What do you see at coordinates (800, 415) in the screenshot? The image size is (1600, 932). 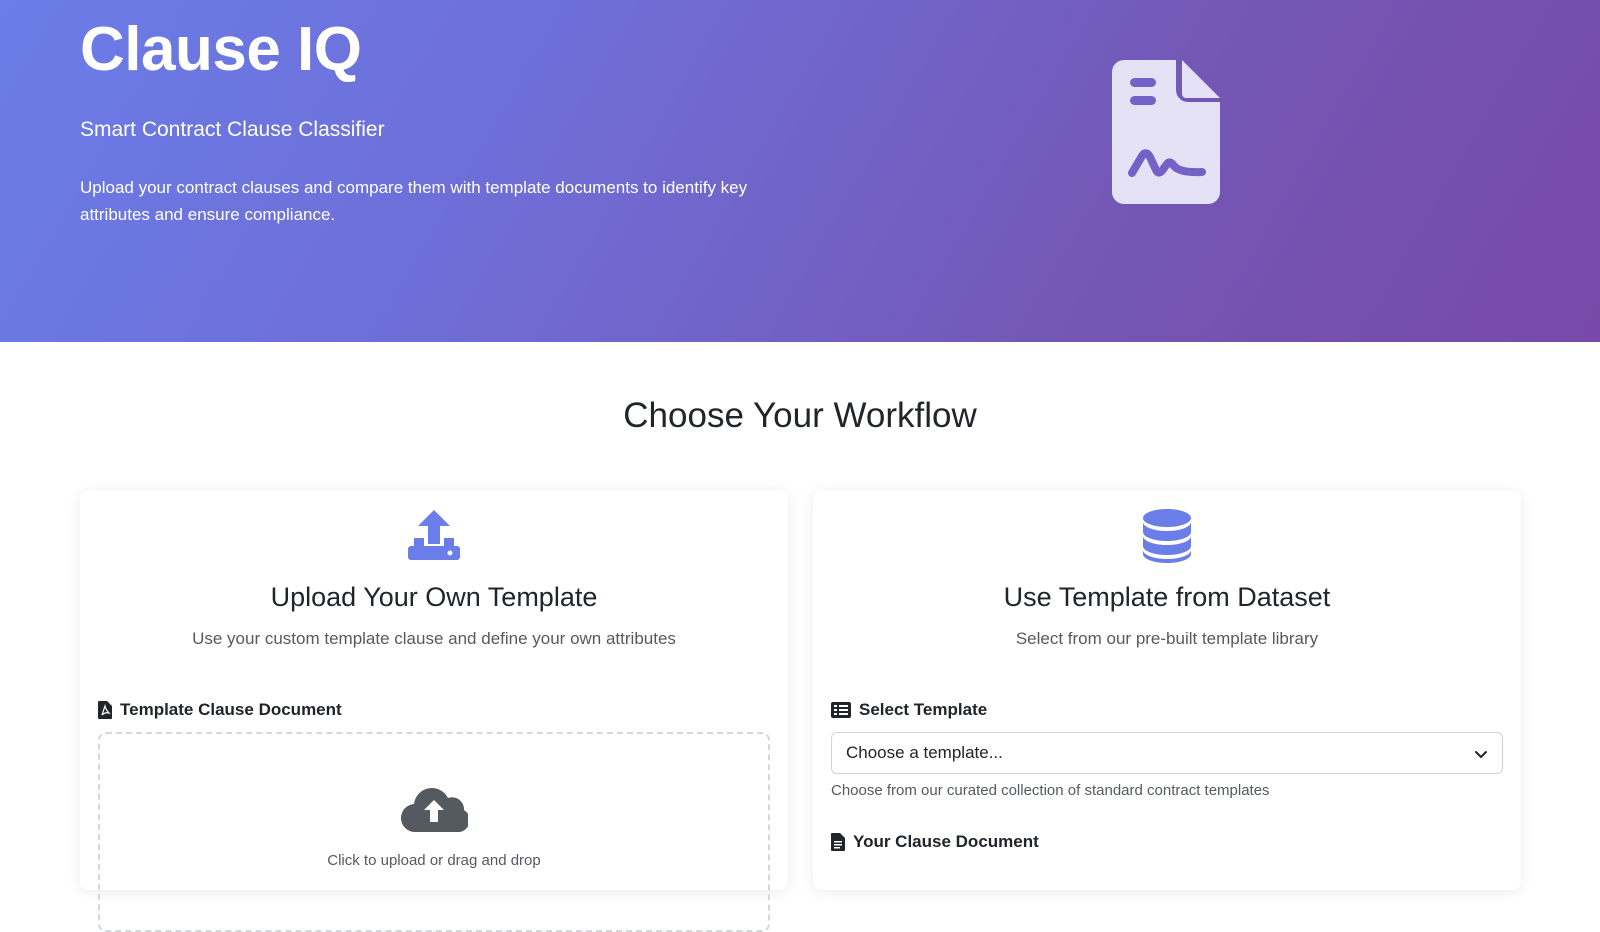 I see `workflow-heading: Choose Your Workflow` at bounding box center [800, 415].